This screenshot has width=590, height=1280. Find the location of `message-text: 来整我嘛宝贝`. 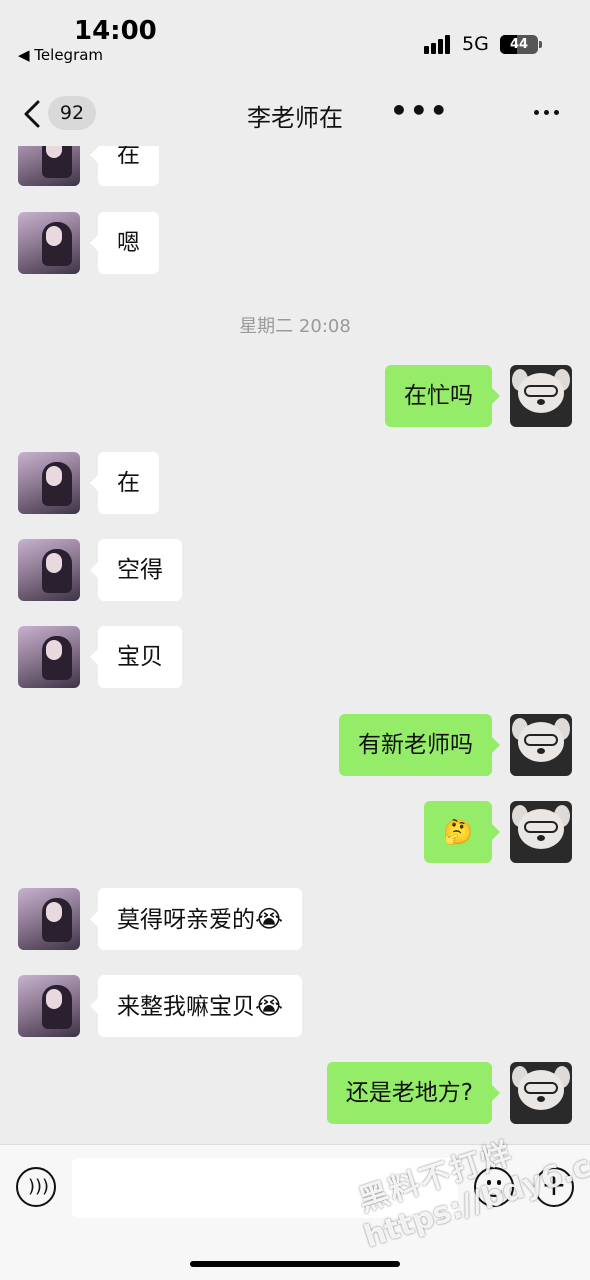

message-text: 来整我嘛宝贝 is located at coordinates (186, 1007).